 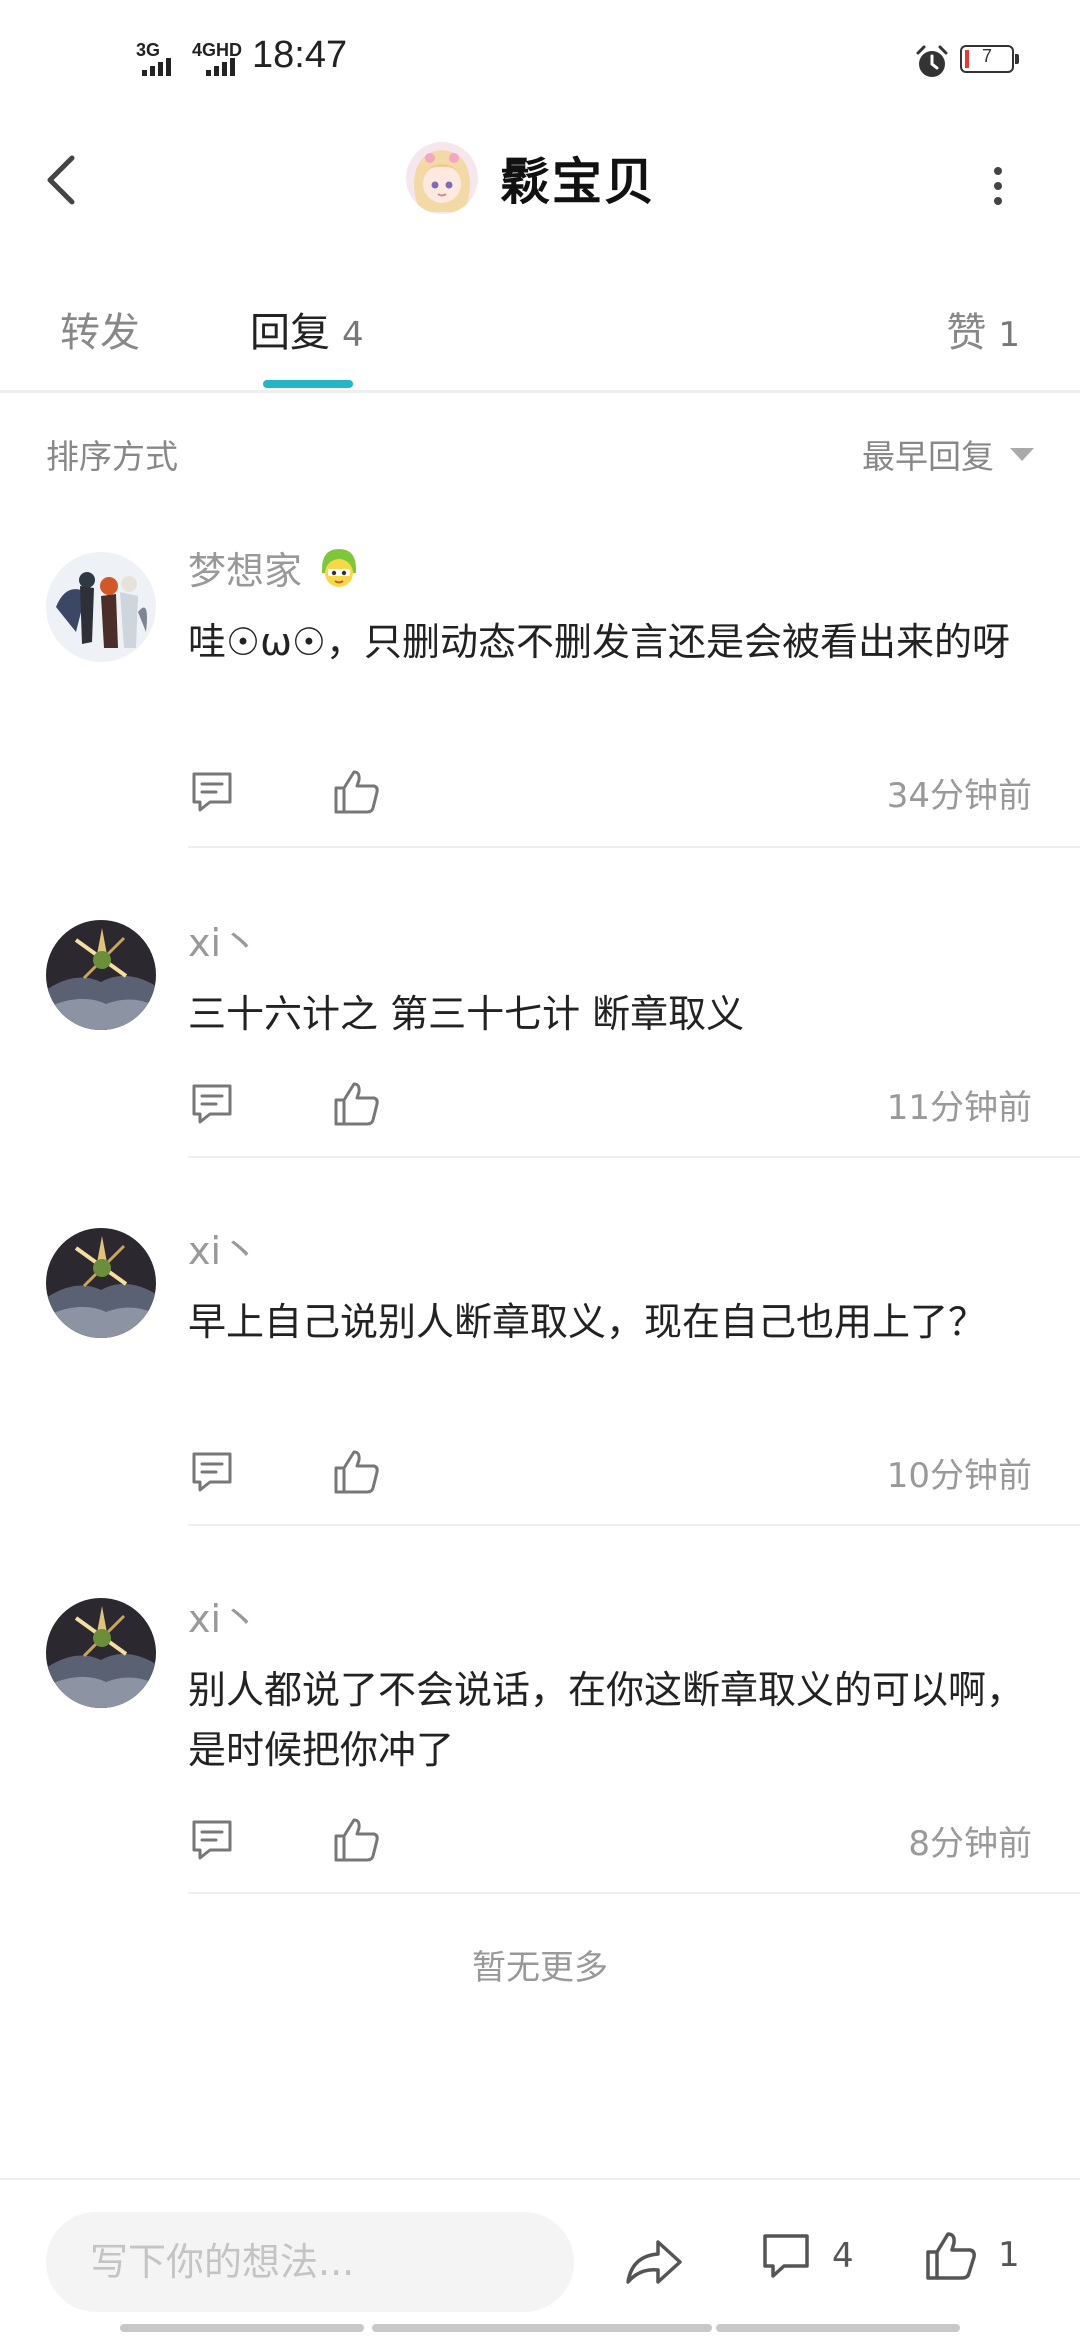 I want to click on comment-time: 34分钟前, so click(x=959, y=796).